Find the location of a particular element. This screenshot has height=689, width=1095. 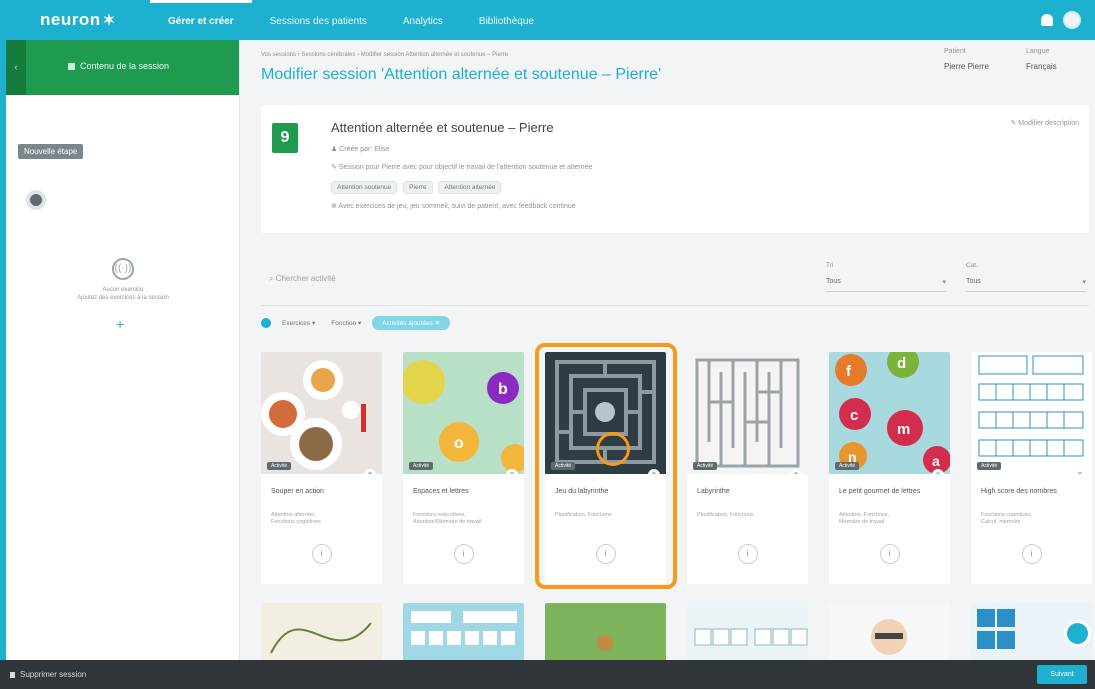

patient-select-value: Pierre Pierre is located at coordinates (966, 66).